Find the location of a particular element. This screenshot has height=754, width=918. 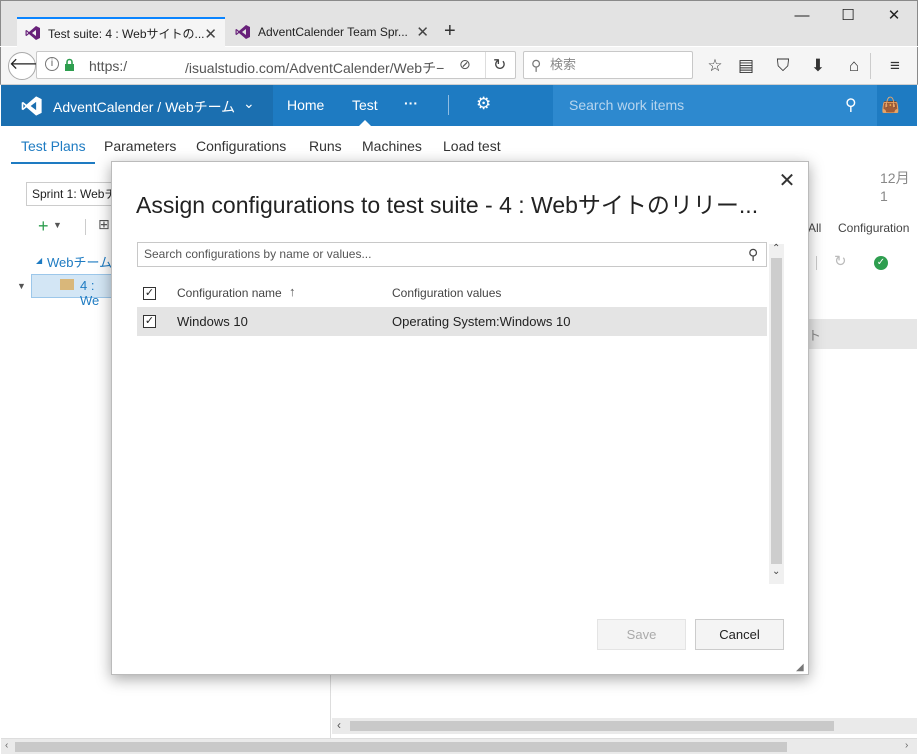

work-item-search: Search work items ⚲ is located at coordinates (715, 105).